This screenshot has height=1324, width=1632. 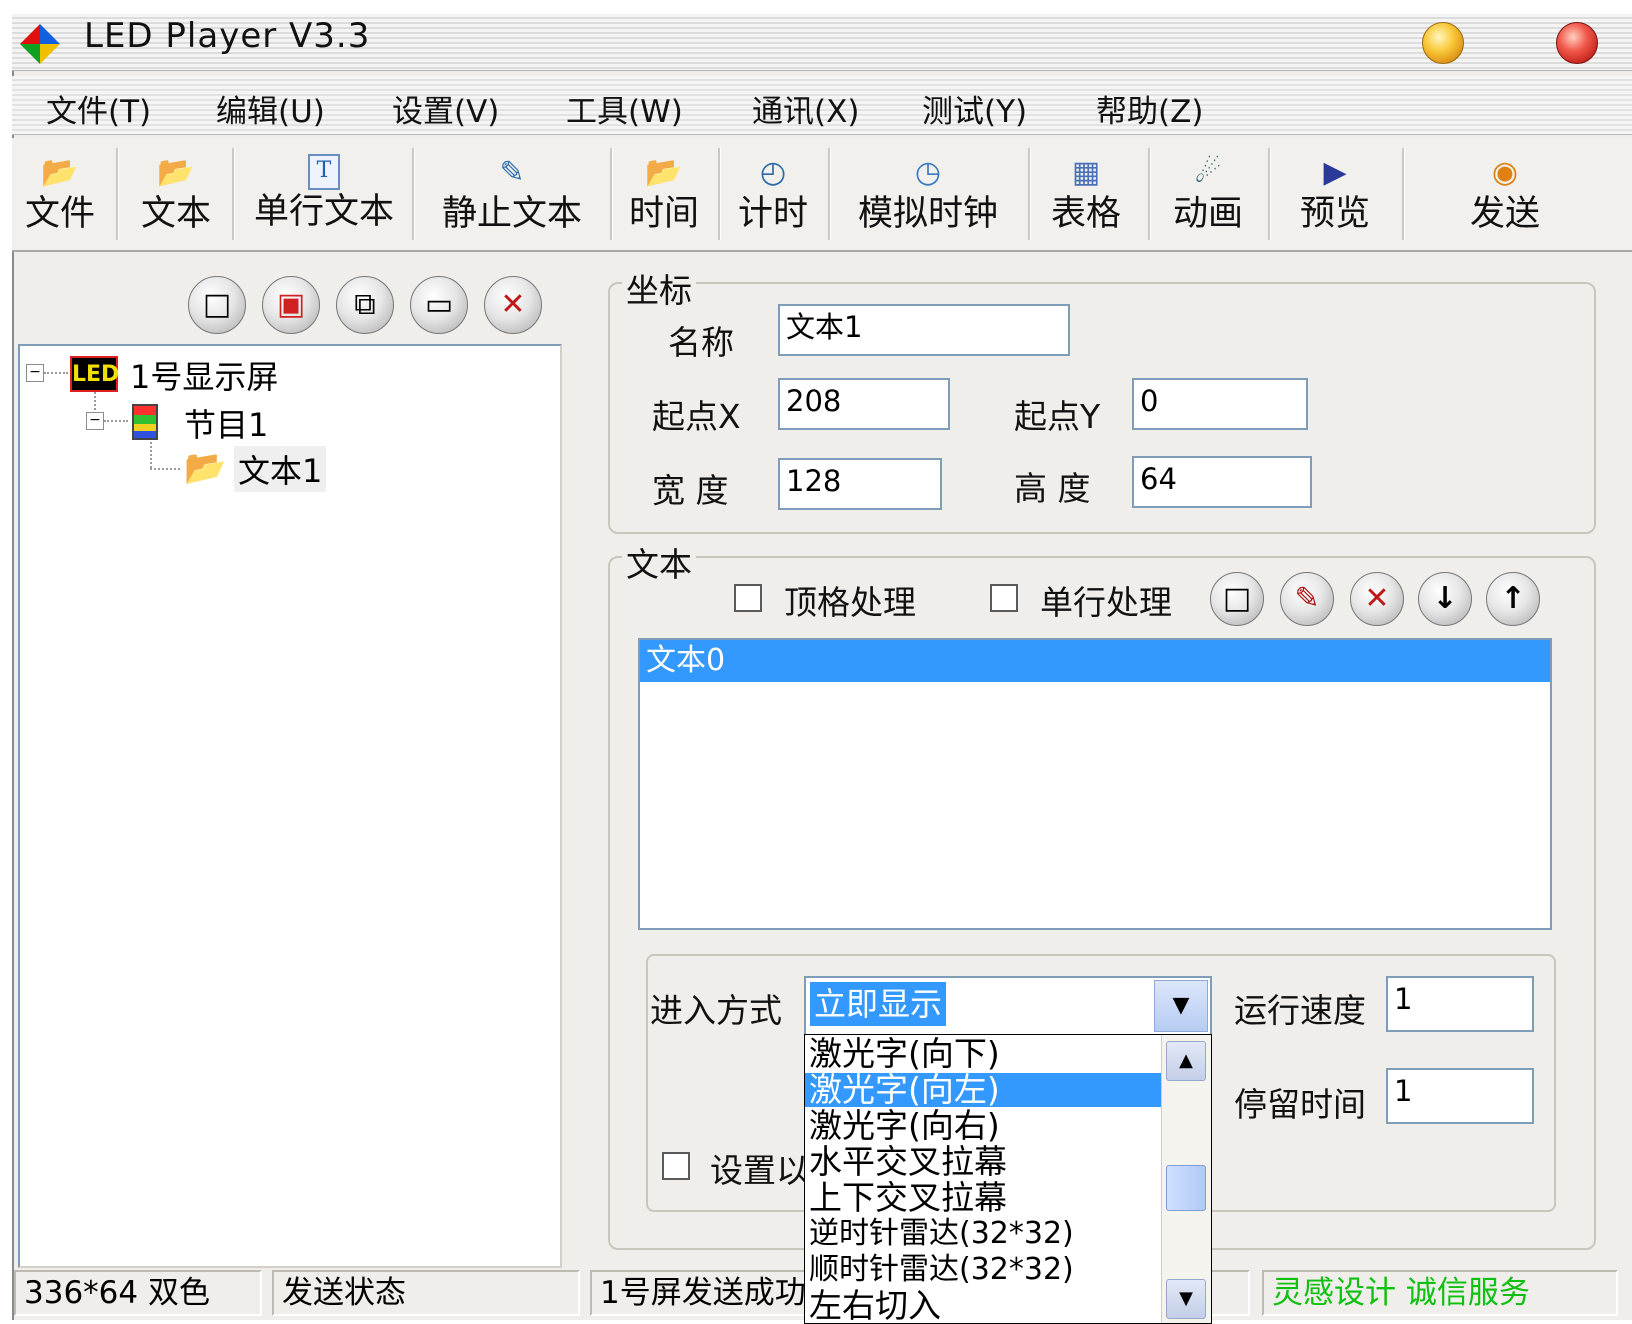 I want to click on app-logo-icon, so click(x=40, y=44).